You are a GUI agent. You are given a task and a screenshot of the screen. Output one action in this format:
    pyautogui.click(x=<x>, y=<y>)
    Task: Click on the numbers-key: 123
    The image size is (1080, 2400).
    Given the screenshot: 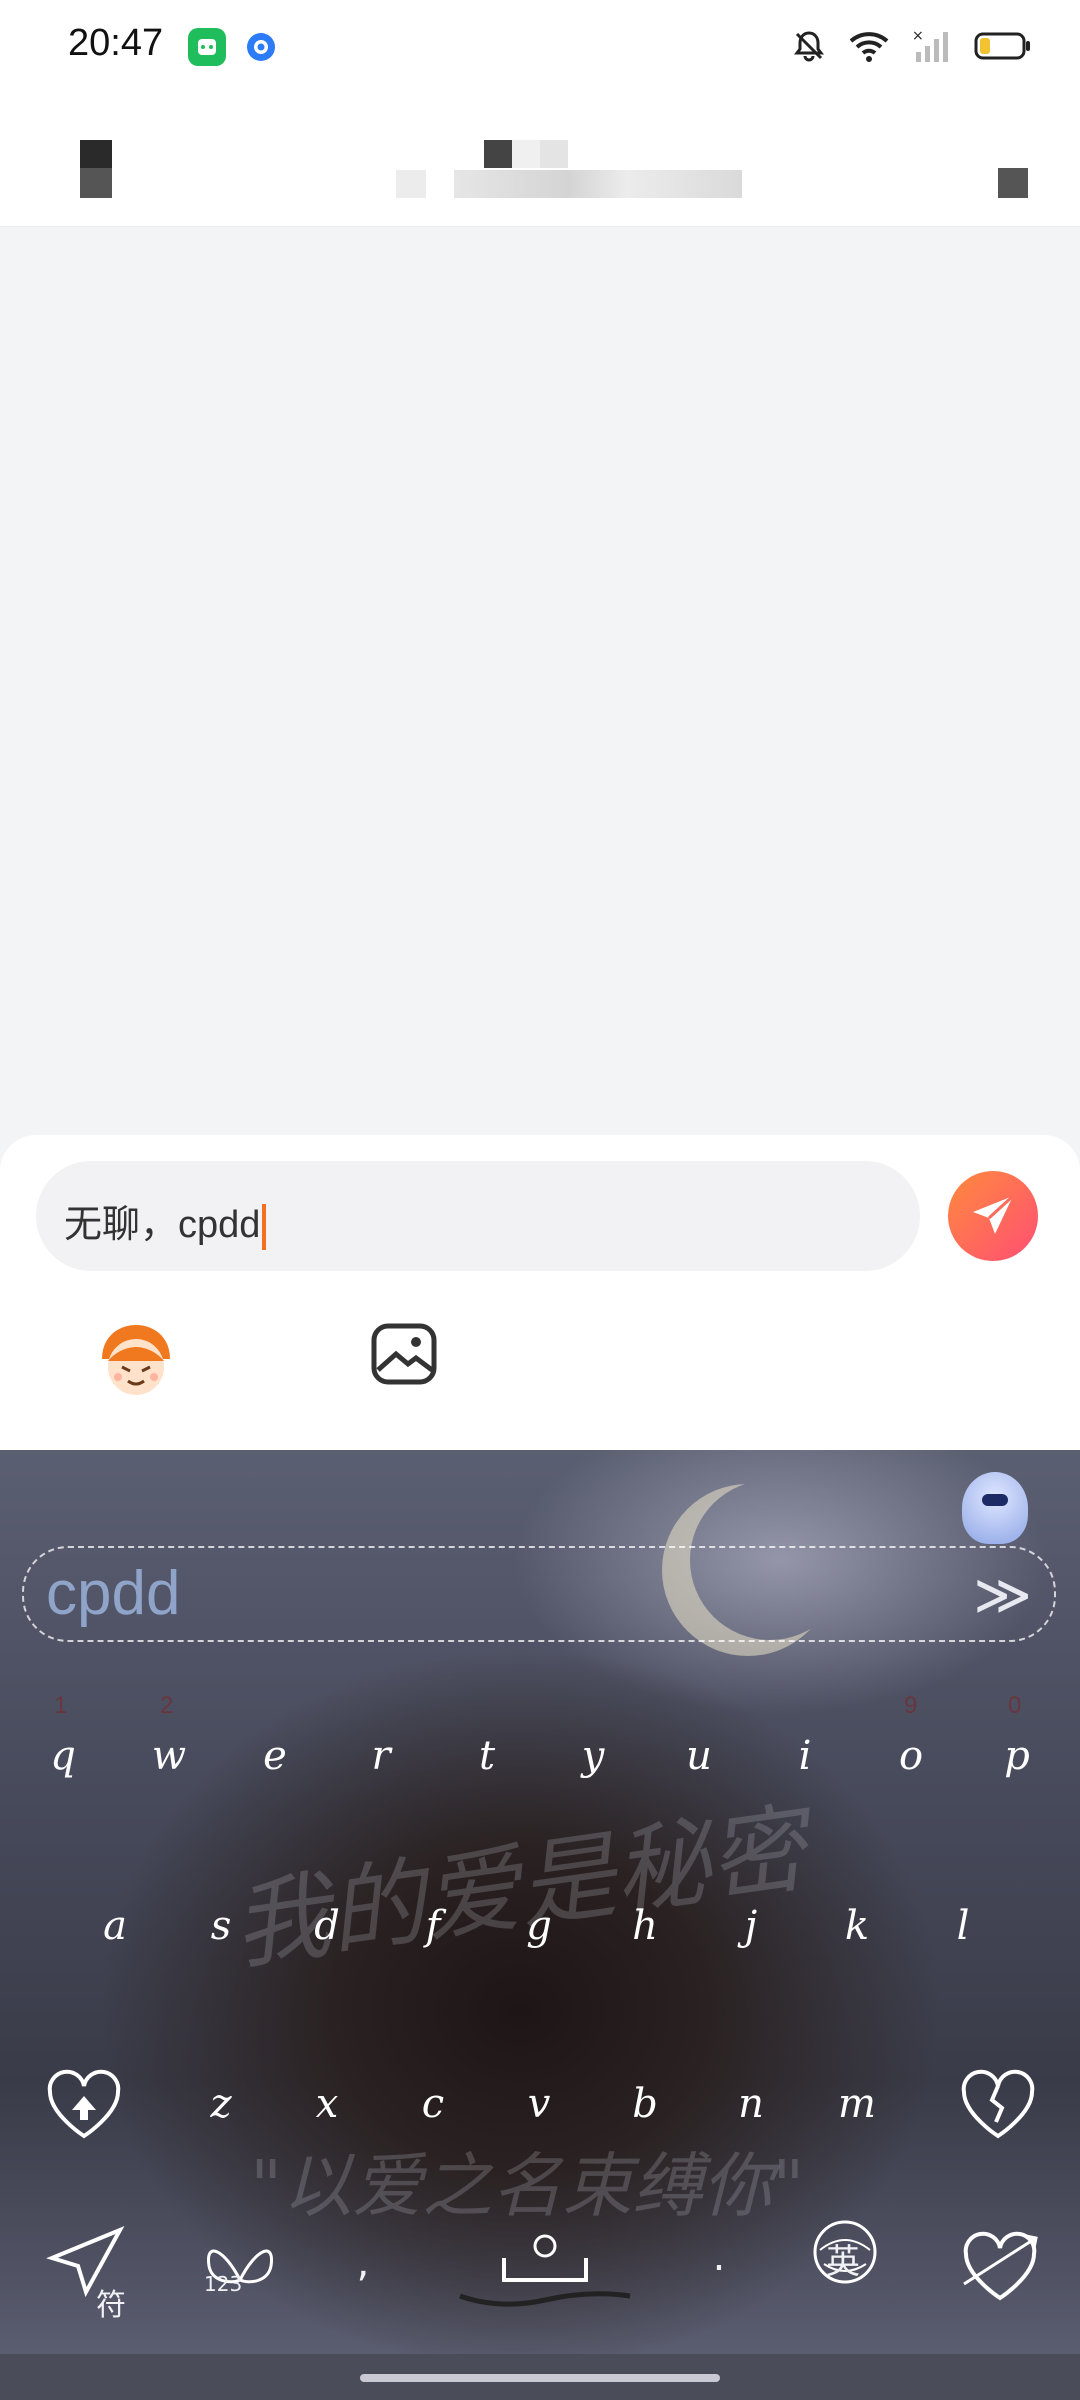 What is the action you would take?
    pyautogui.click(x=240, y=2270)
    